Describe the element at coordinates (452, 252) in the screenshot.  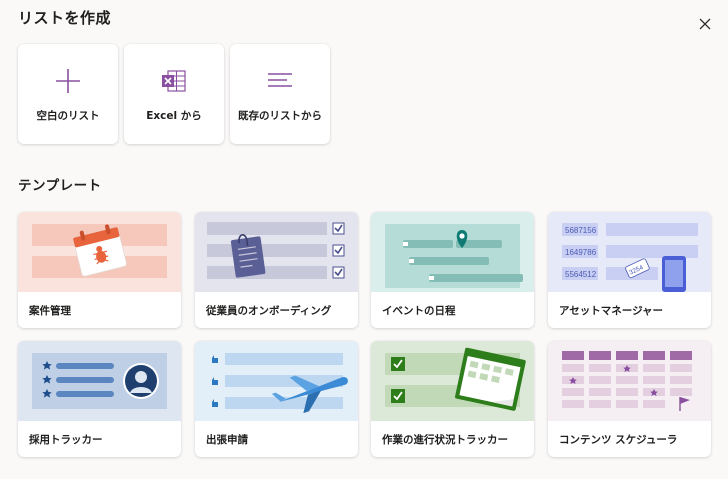
I see `map-pin-schedule-icon` at that location.